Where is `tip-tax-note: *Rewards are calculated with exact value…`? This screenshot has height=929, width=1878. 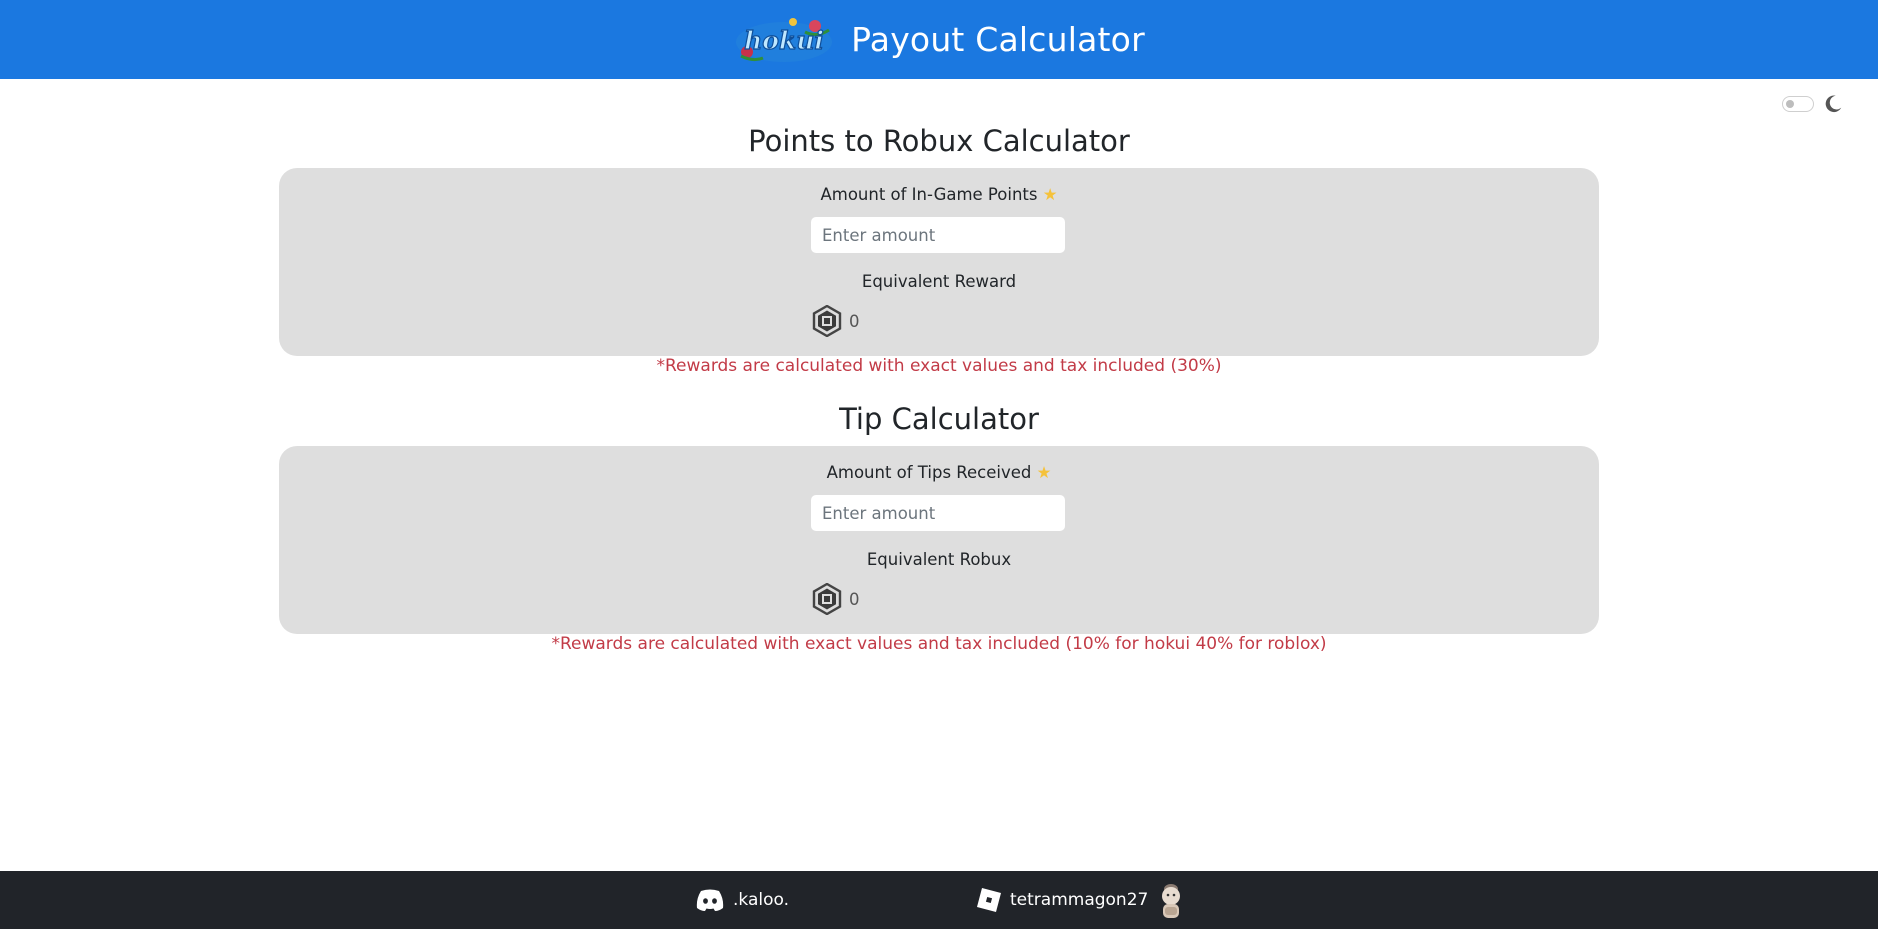 tip-tax-note: *Rewards are calculated with exact value… is located at coordinates (939, 644).